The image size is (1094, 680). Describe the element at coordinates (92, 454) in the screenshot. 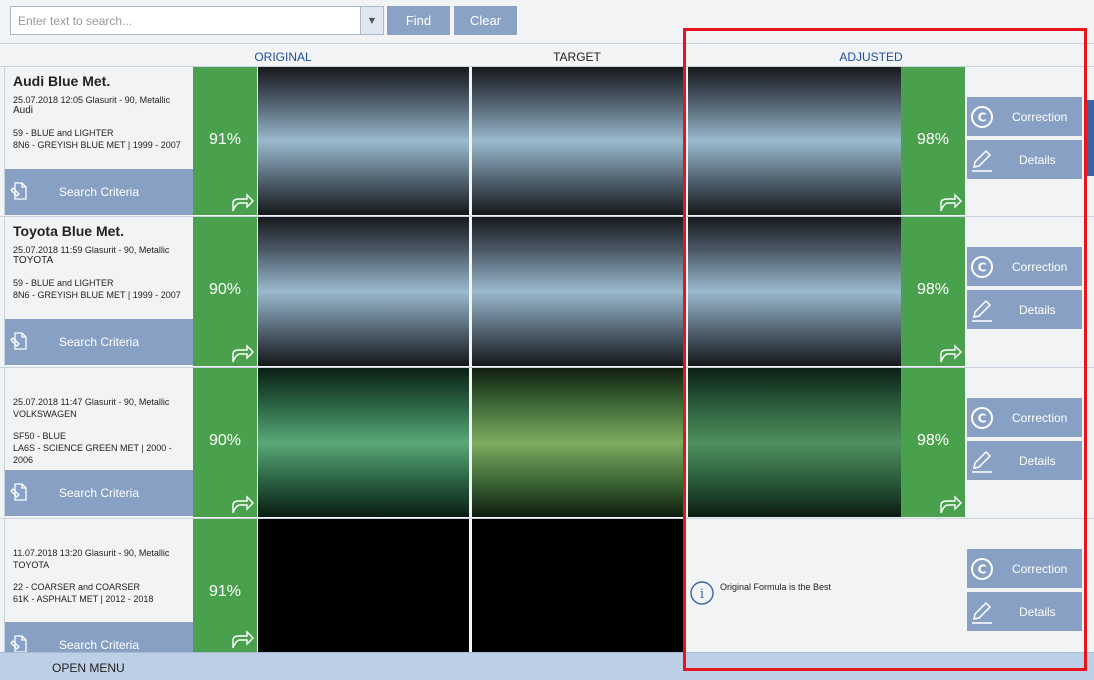

I see `formula-color-code: LA6S - SCIENCE GREEN MET | 2000 - 2006` at that location.